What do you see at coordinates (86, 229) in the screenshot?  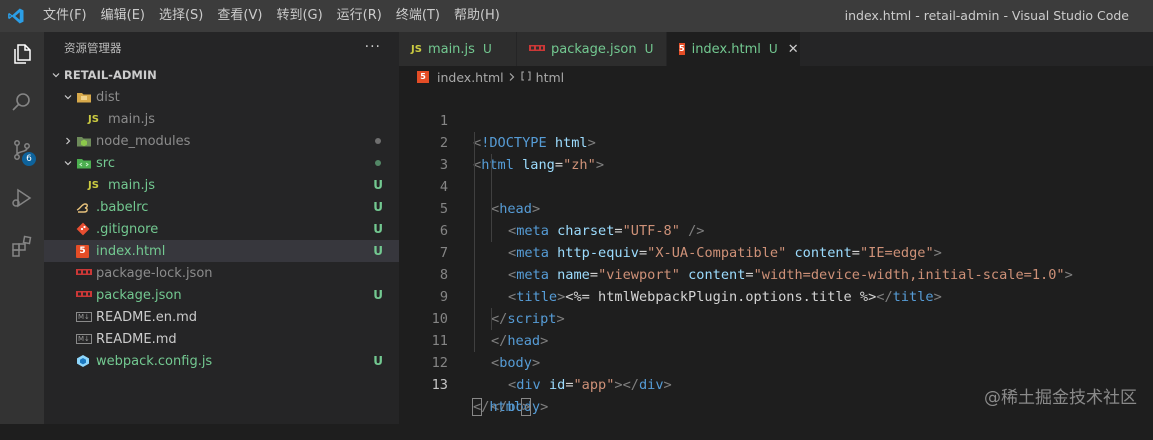 I see `git-file-icon` at bounding box center [86, 229].